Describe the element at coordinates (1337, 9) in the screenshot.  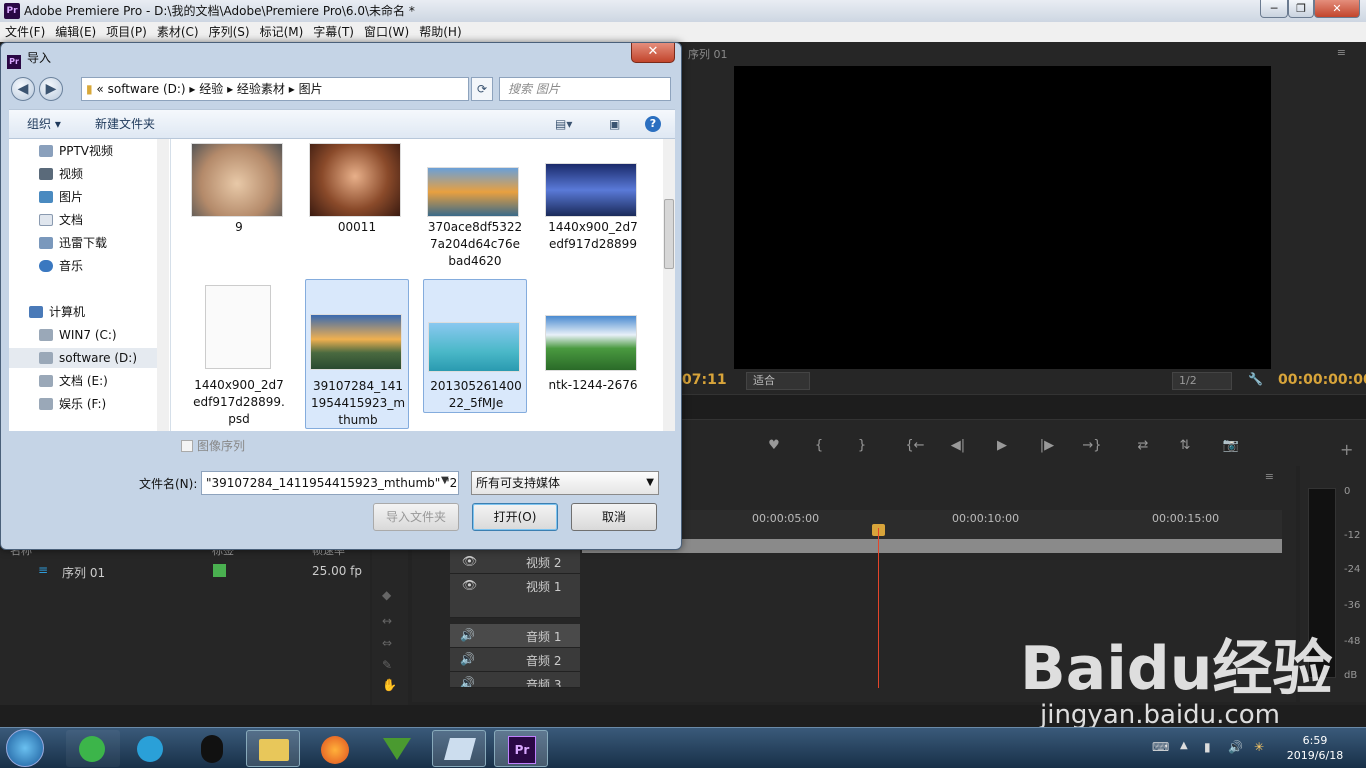
I see `close-button: ✕` at that location.